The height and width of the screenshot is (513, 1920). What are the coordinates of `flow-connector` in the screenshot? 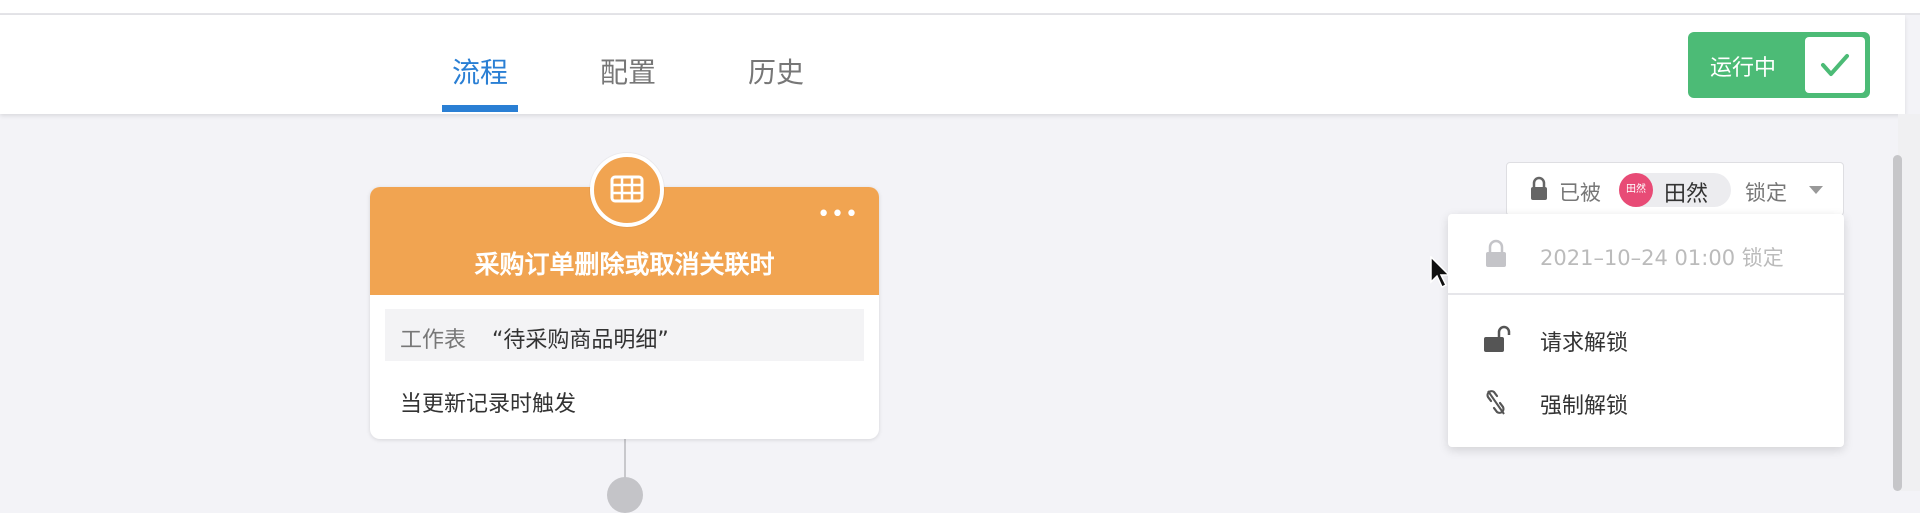 It's located at (625, 459).